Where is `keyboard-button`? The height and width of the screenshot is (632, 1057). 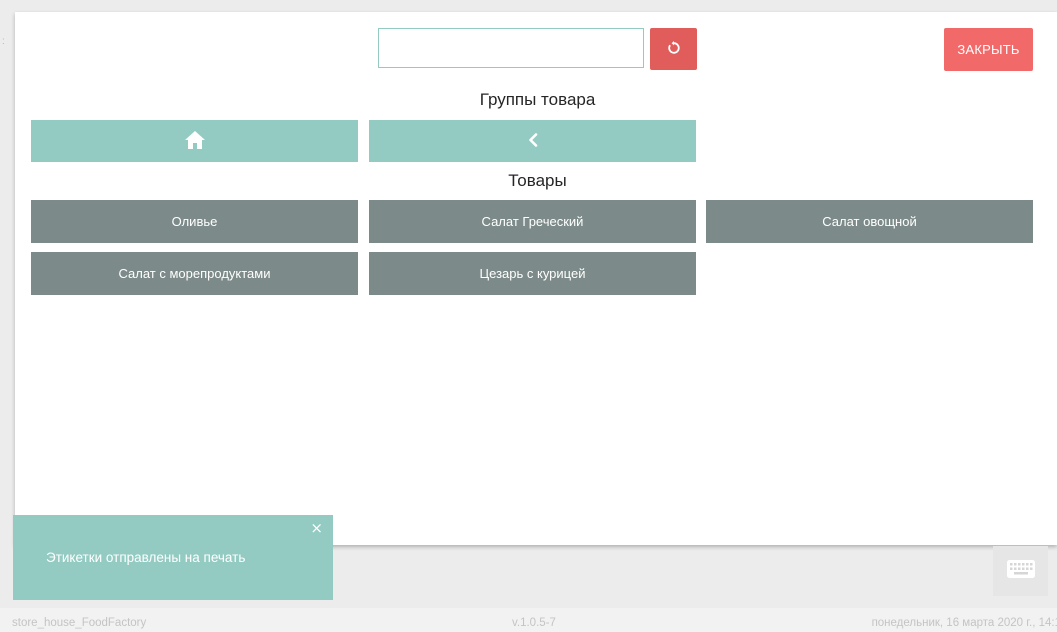
keyboard-button is located at coordinates (1020, 571).